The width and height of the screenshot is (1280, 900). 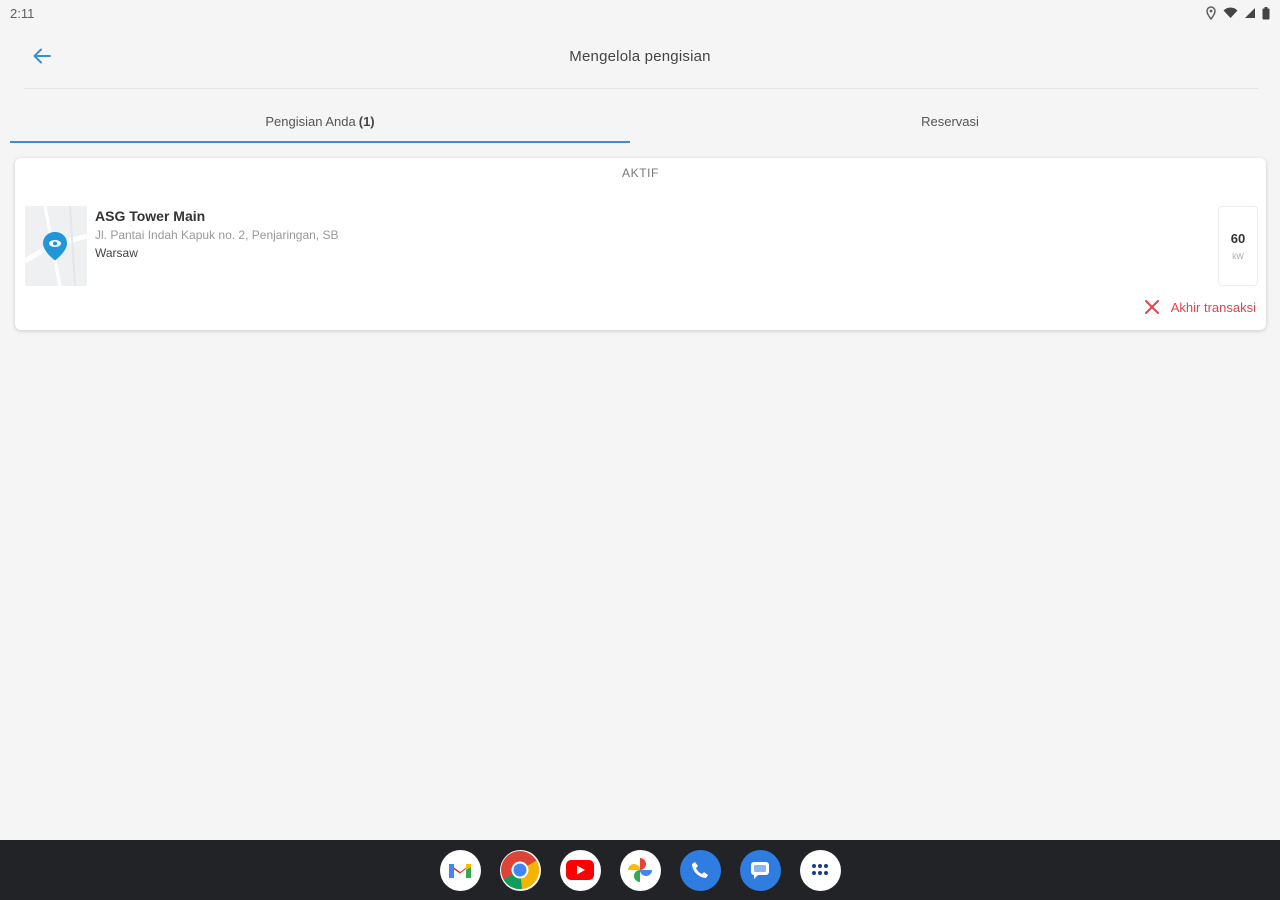 I want to click on tab-count: (1), so click(x=366, y=121).